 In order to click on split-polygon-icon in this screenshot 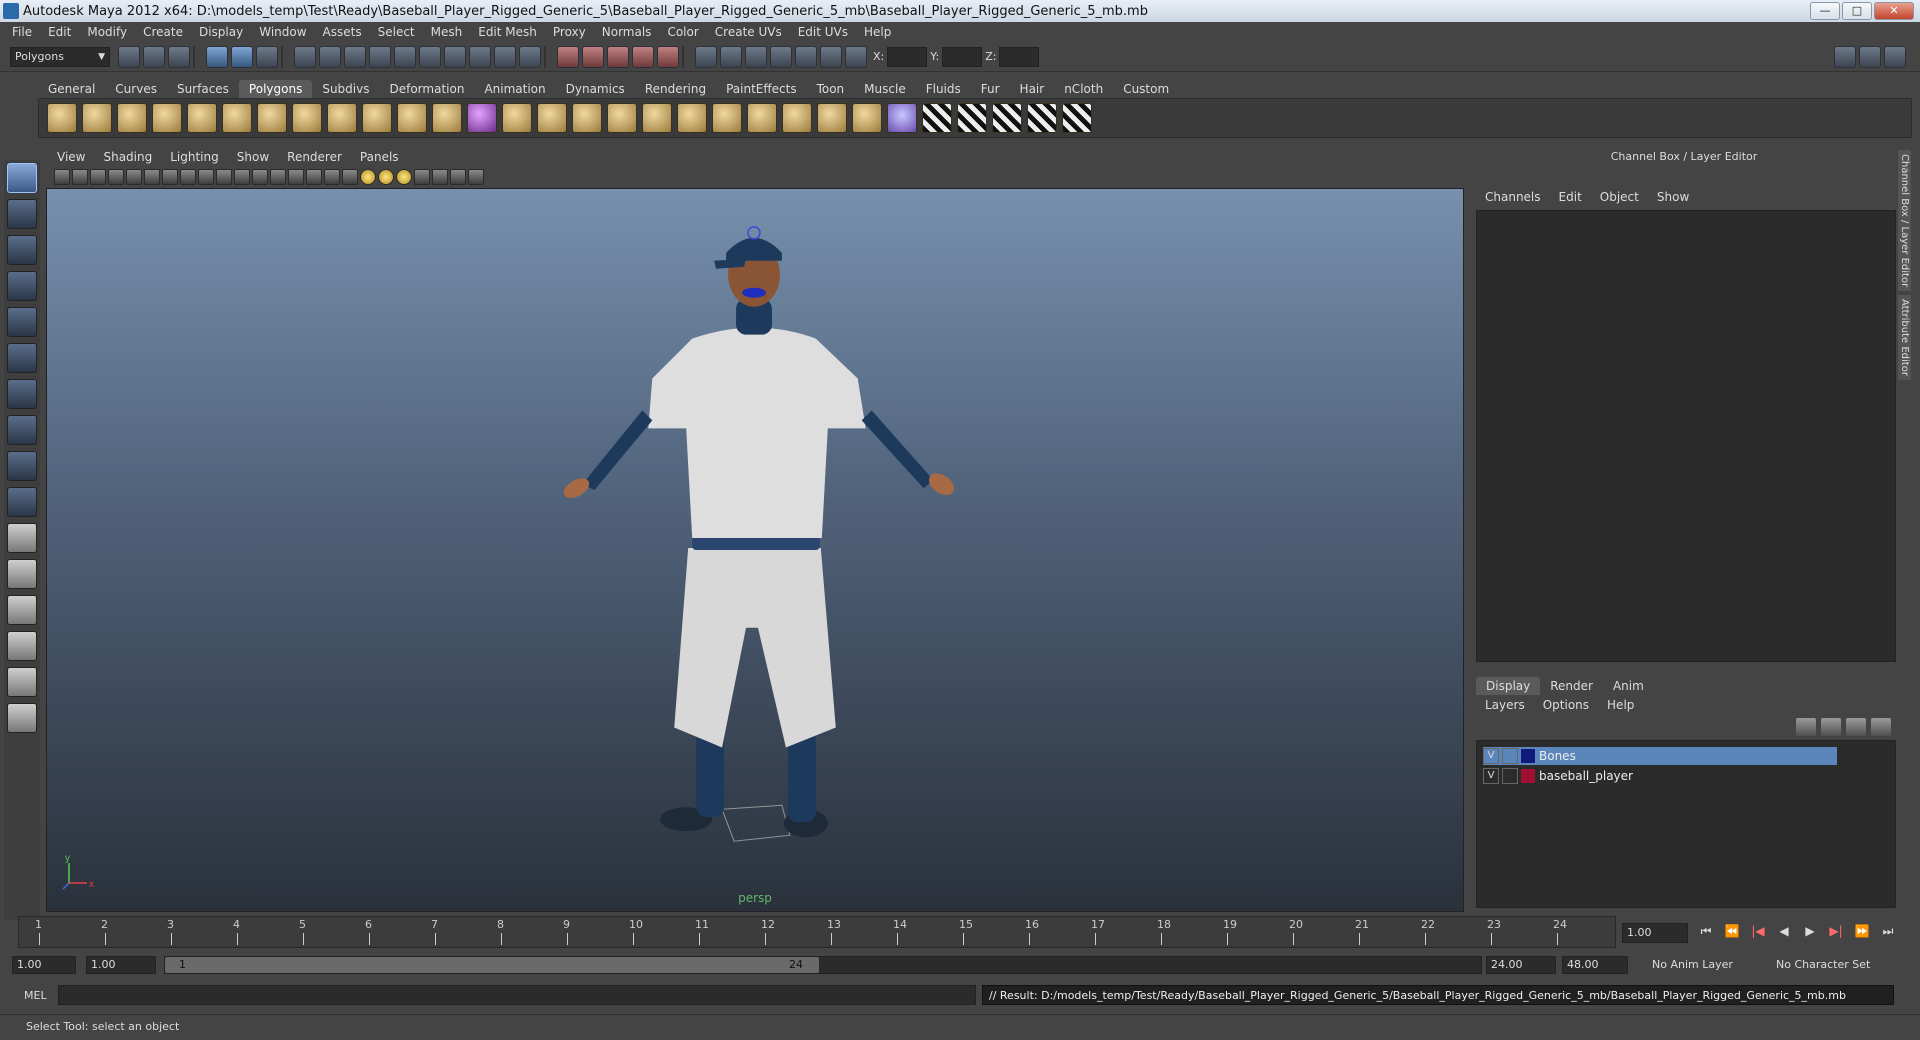, I will do `click(622, 118)`.